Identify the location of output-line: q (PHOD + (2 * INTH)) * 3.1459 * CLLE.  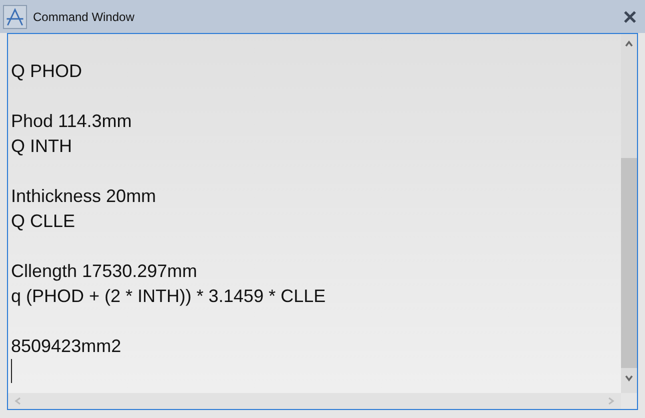
(168, 296).